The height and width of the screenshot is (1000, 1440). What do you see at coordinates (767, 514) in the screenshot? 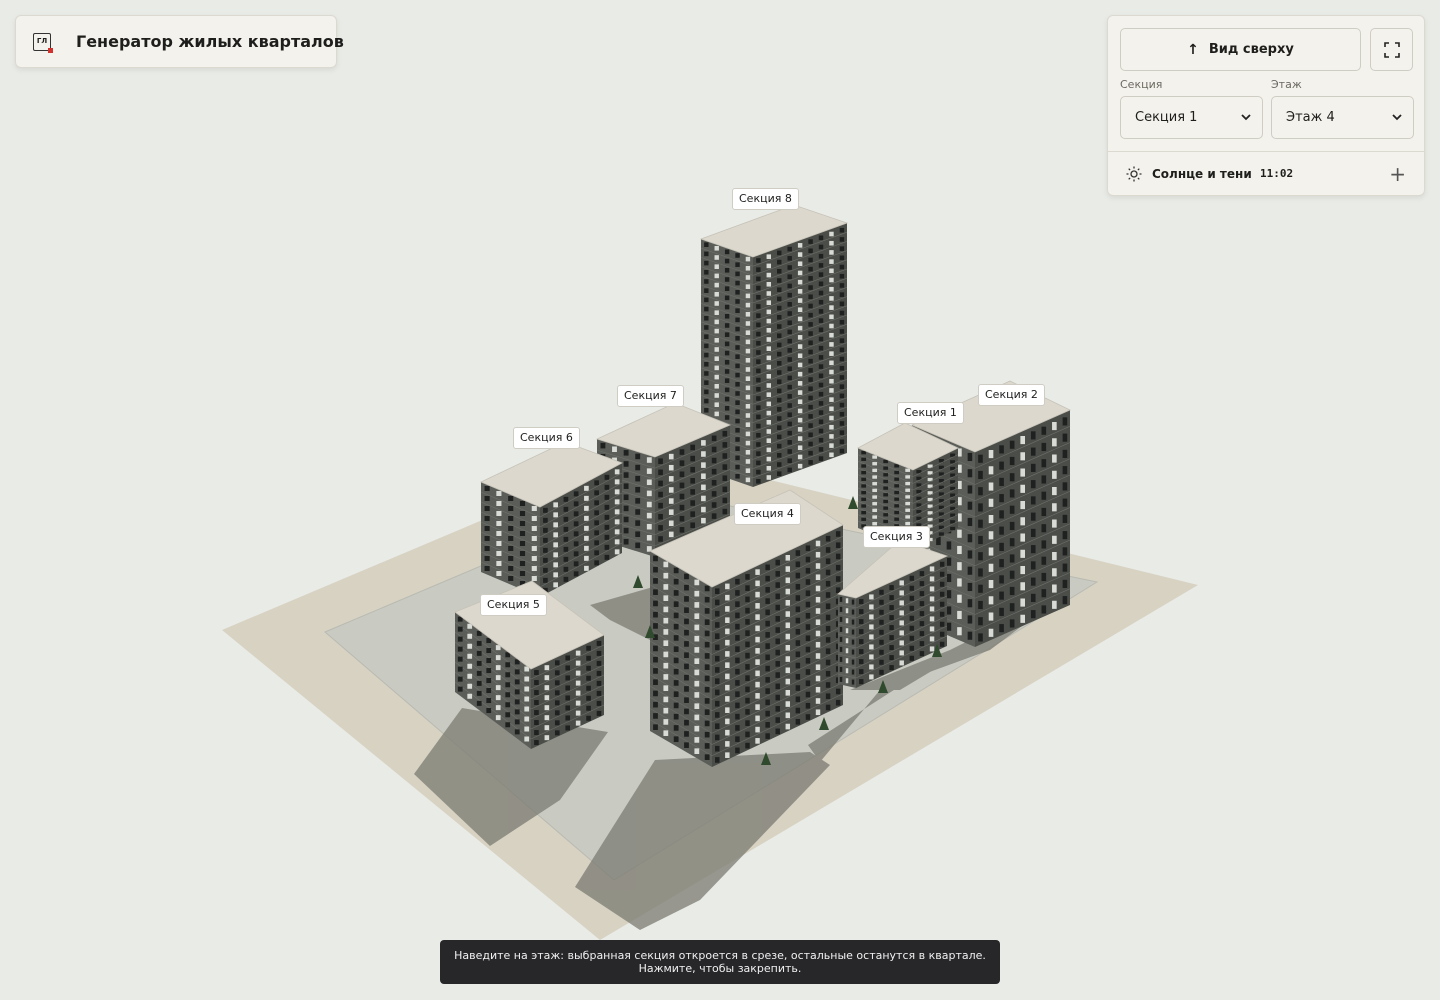
I see `section-label-4: Секция 4` at bounding box center [767, 514].